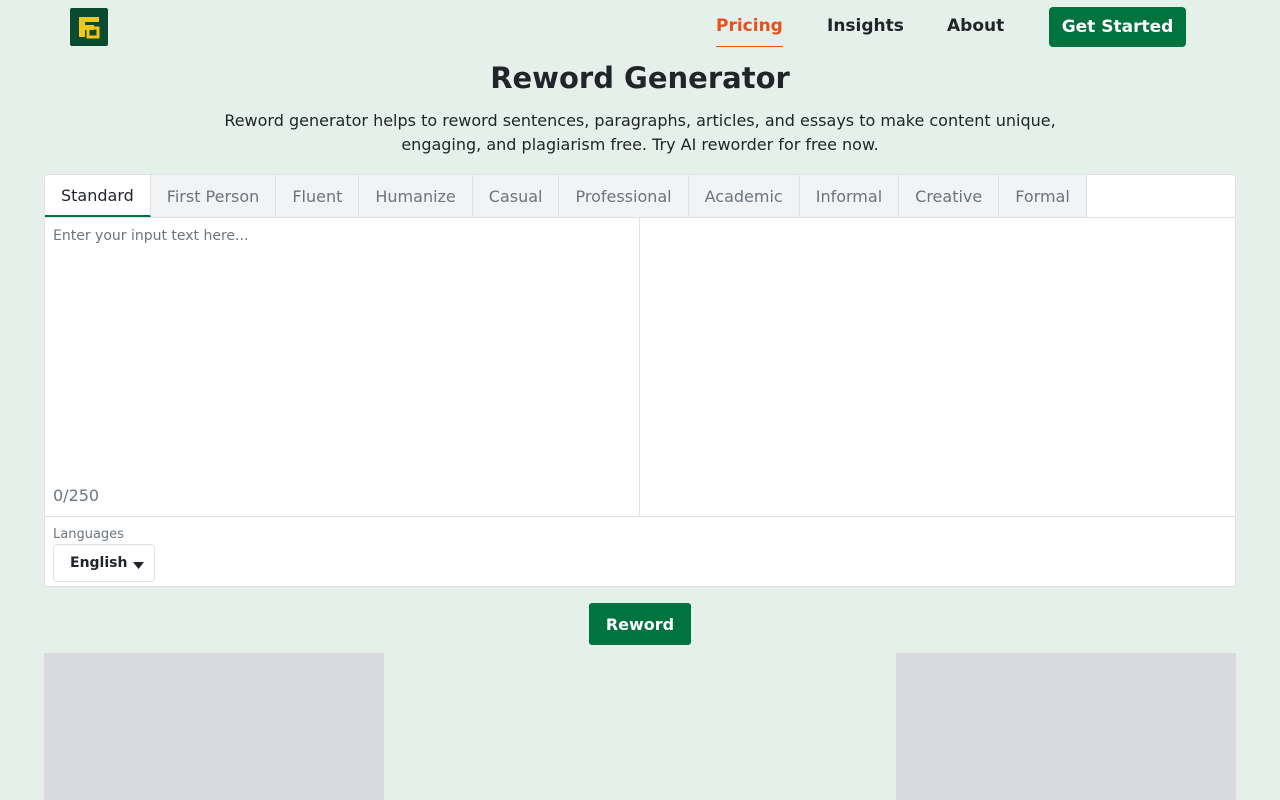 This screenshot has height=800, width=1280. Describe the element at coordinates (139, 565) in the screenshot. I see `caret-down-icon` at that location.